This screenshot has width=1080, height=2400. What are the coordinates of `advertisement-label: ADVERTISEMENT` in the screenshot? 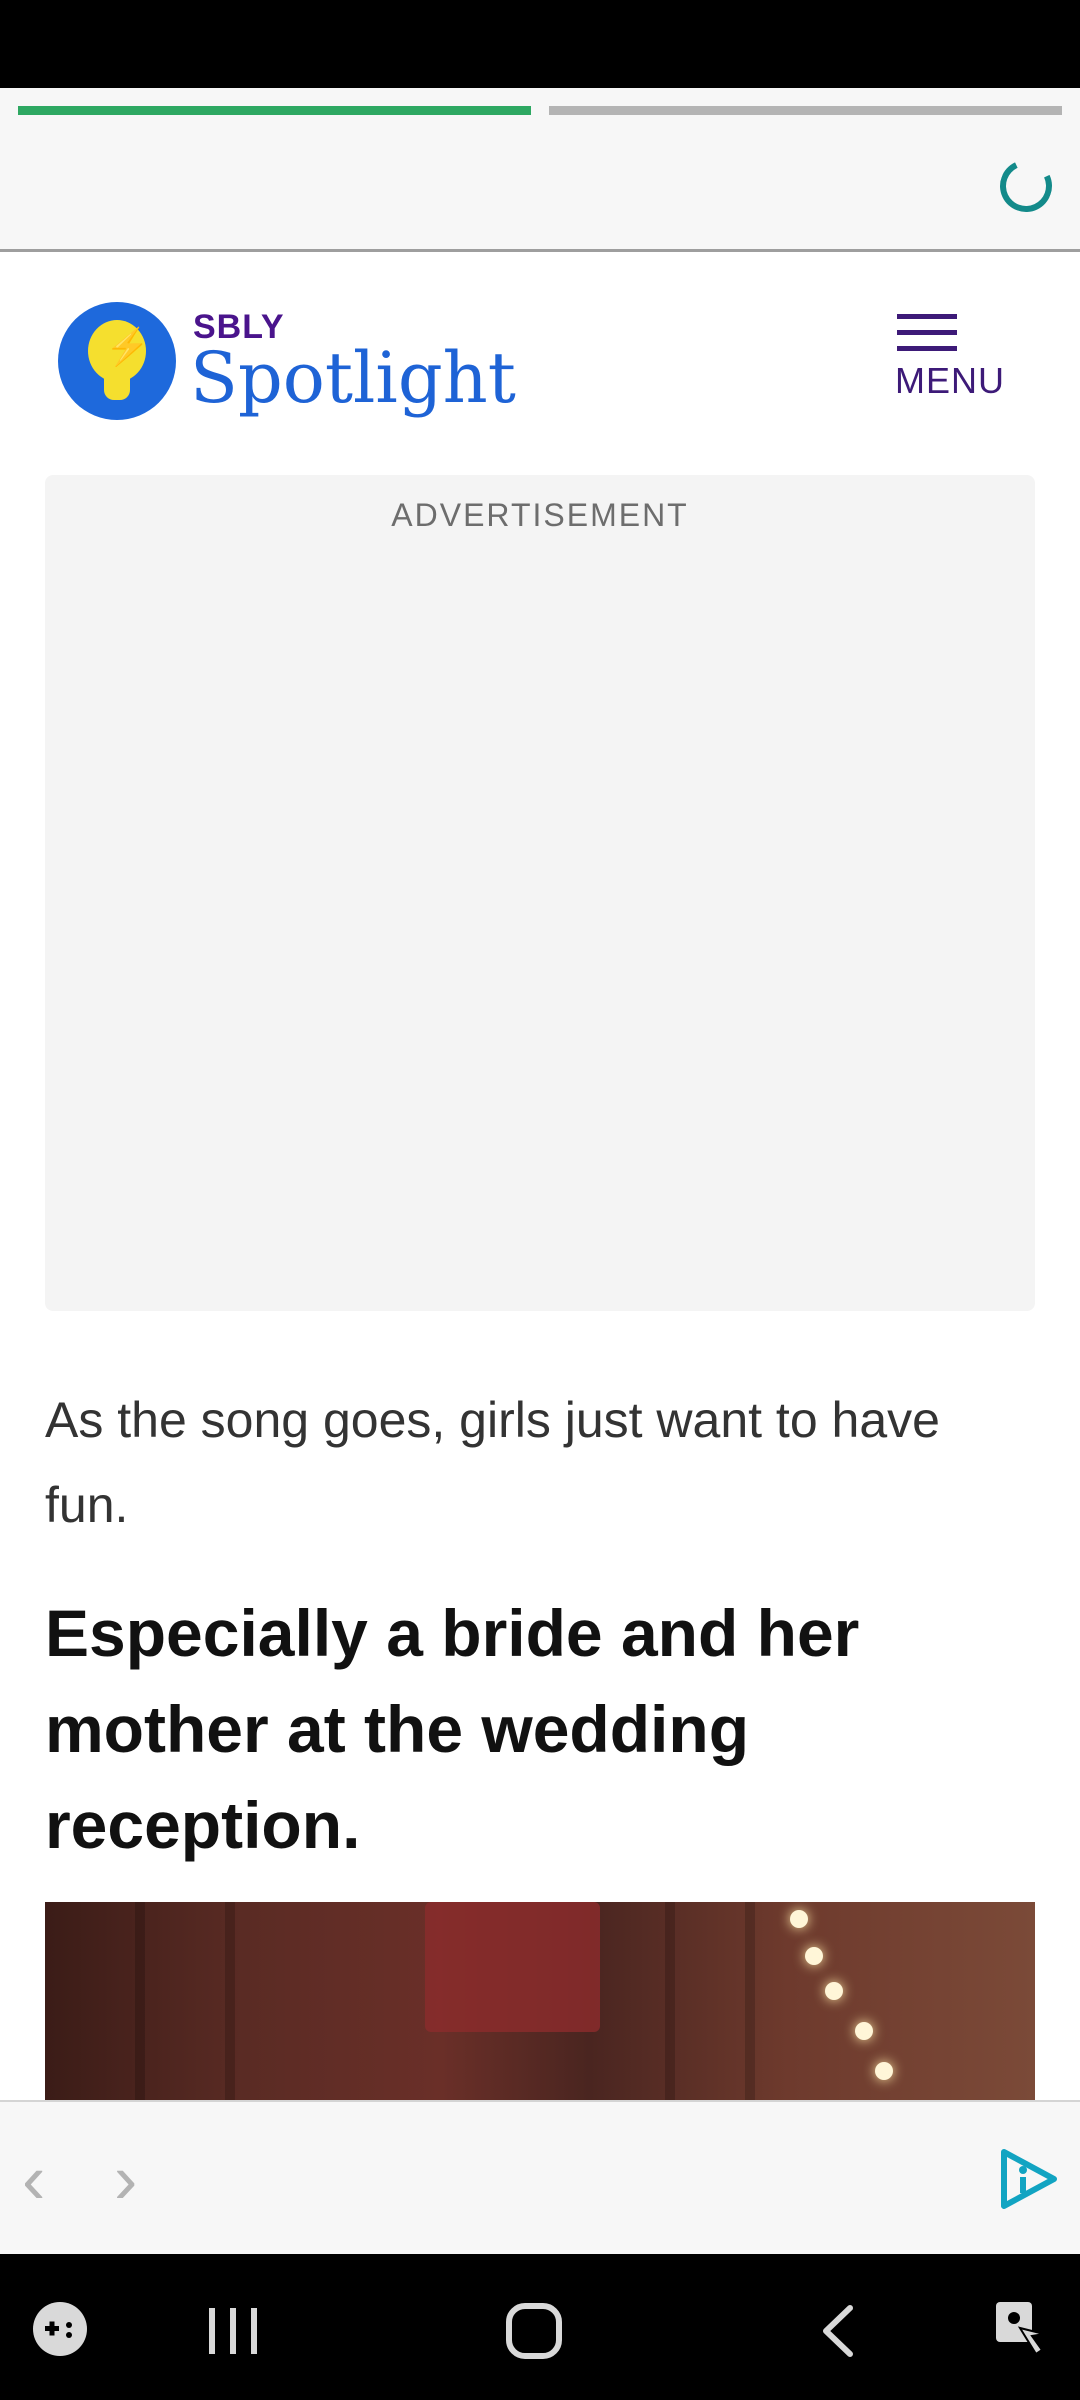 It's located at (540, 515).